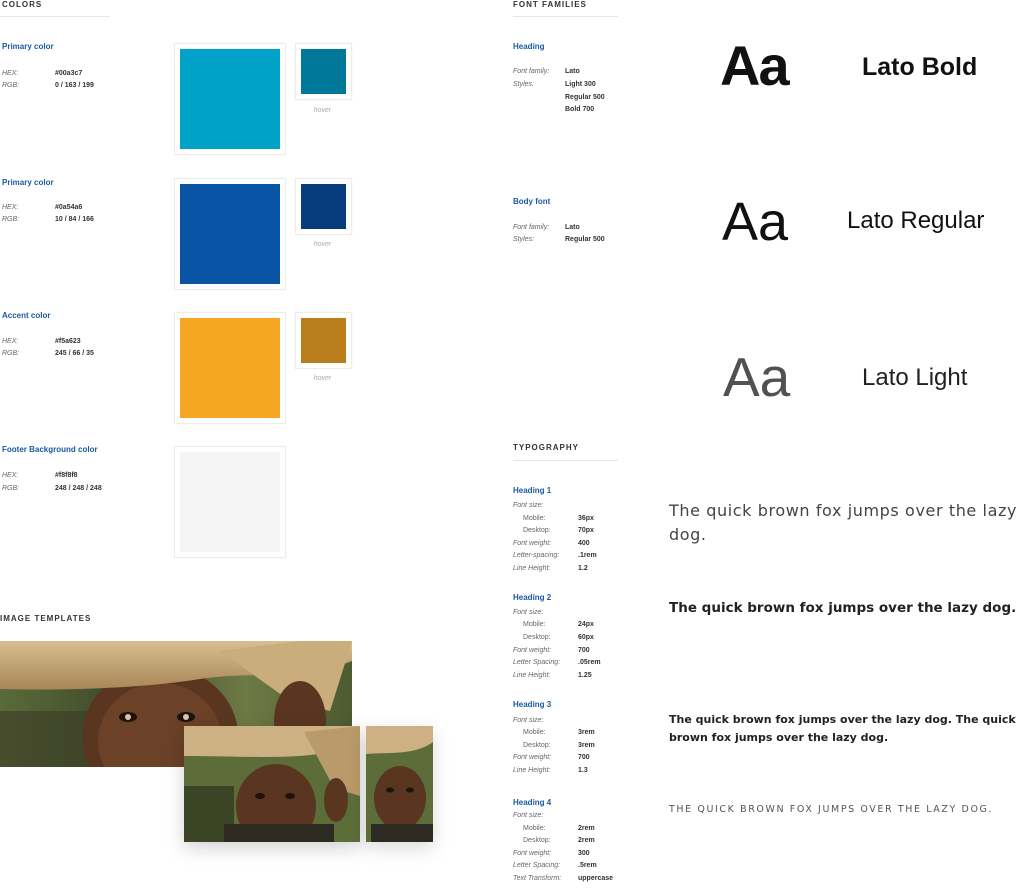  Describe the element at coordinates (28, 182) in the screenshot. I see `color-title-primary-2: Primary color` at that location.